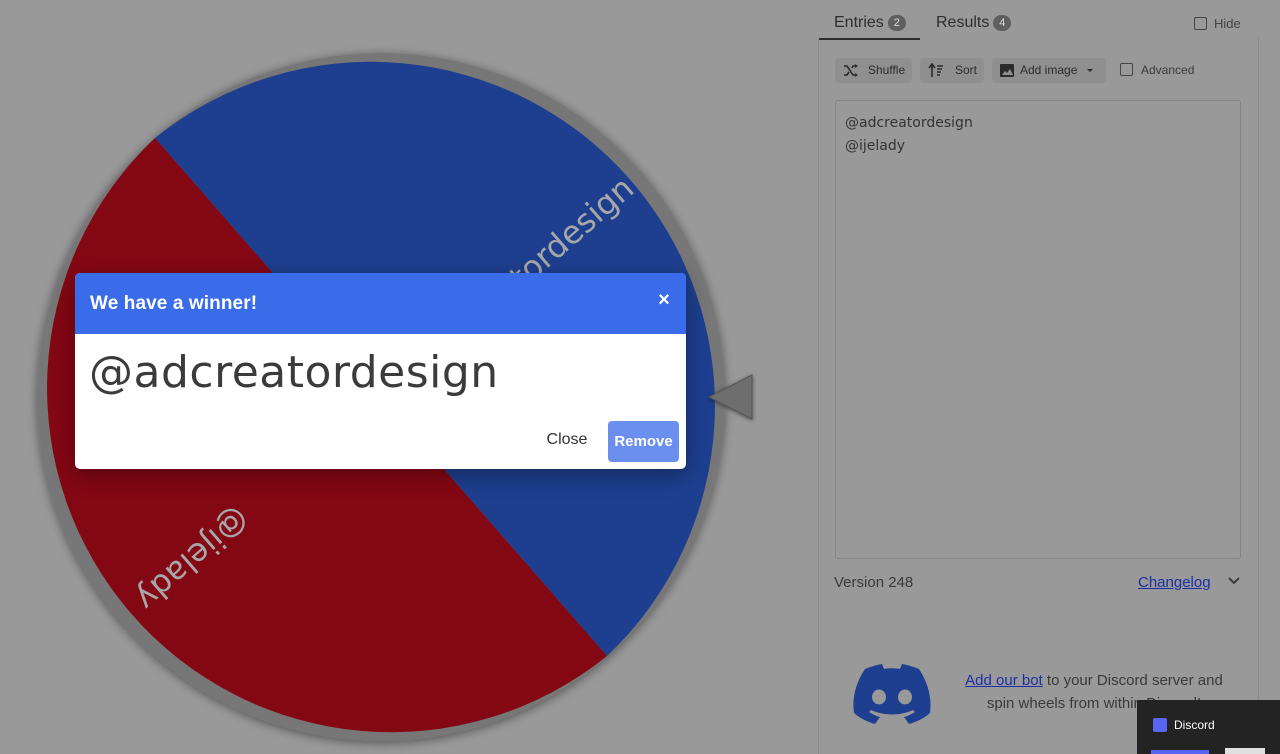 The image size is (1280, 754). What do you see at coordinates (1174, 582) in the screenshot?
I see `changelog-link: Changelog` at bounding box center [1174, 582].